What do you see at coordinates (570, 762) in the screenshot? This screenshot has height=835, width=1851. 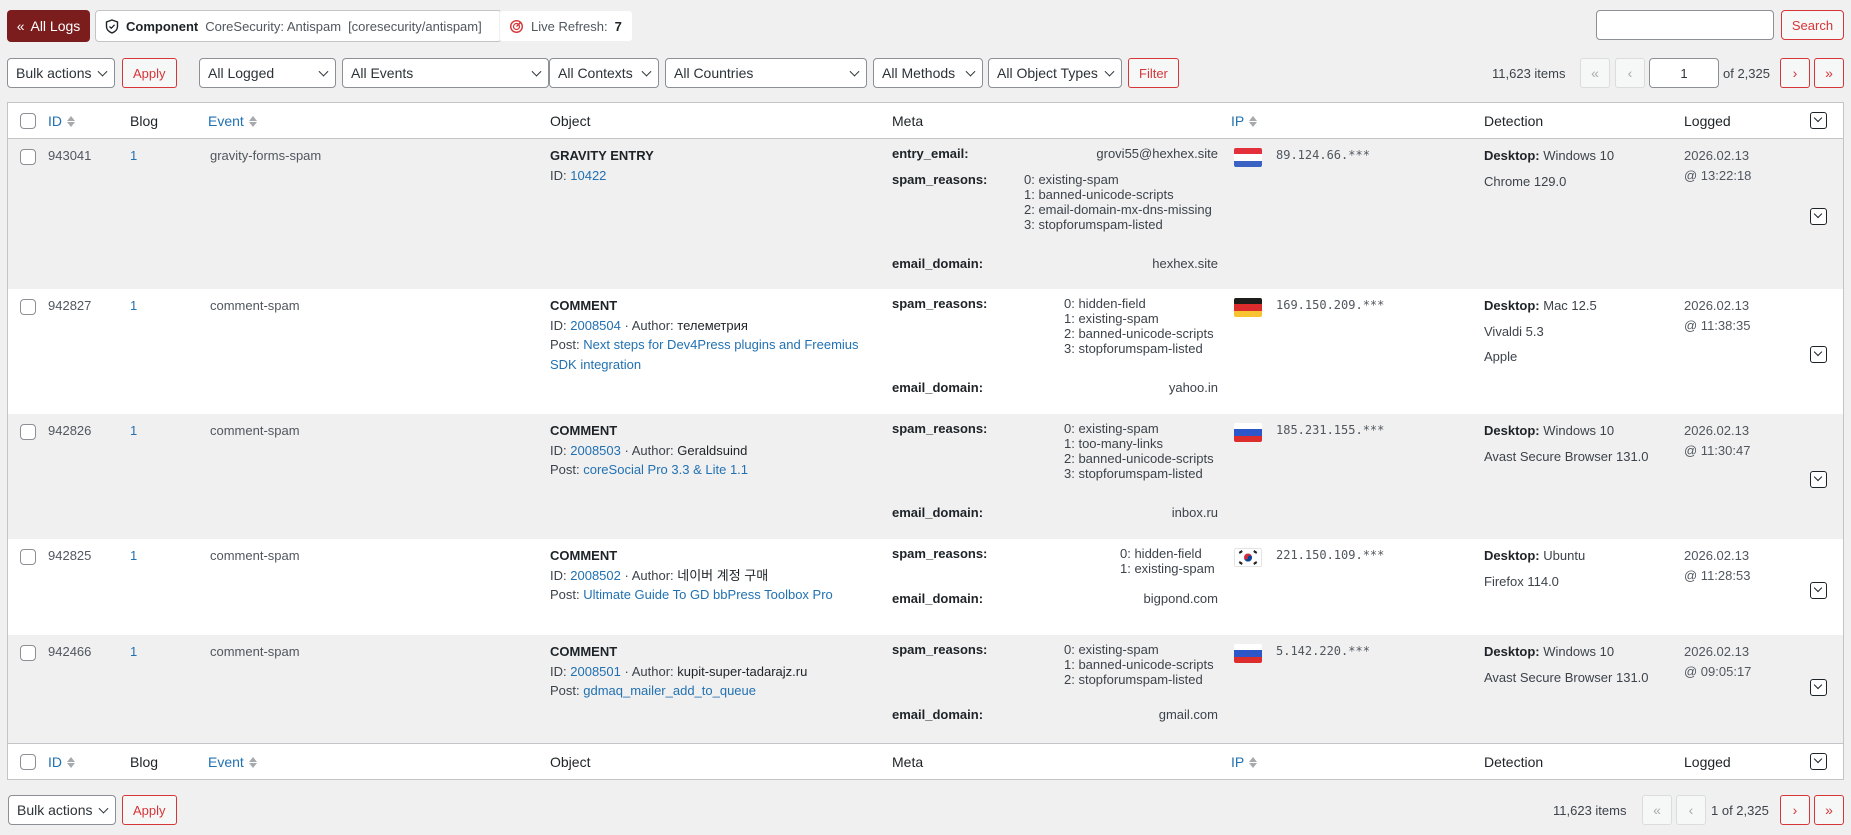 I see `column-object: Object` at bounding box center [570, 762].